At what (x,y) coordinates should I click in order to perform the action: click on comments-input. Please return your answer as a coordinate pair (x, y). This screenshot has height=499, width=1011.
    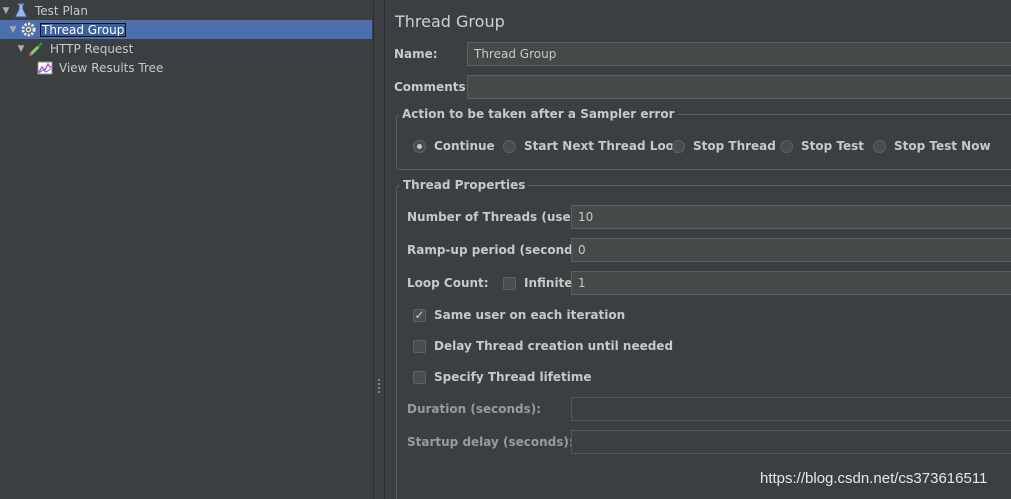
    Looking at the image, I should click on (739, 87).